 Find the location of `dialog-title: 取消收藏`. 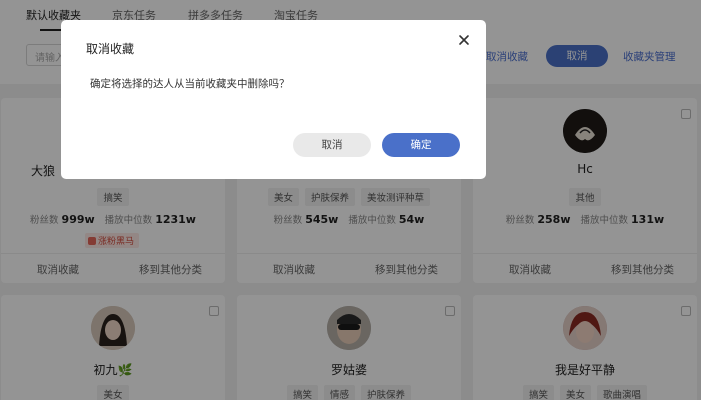

dialog-title: 取消收藏 is located at coordinates (110, 49).